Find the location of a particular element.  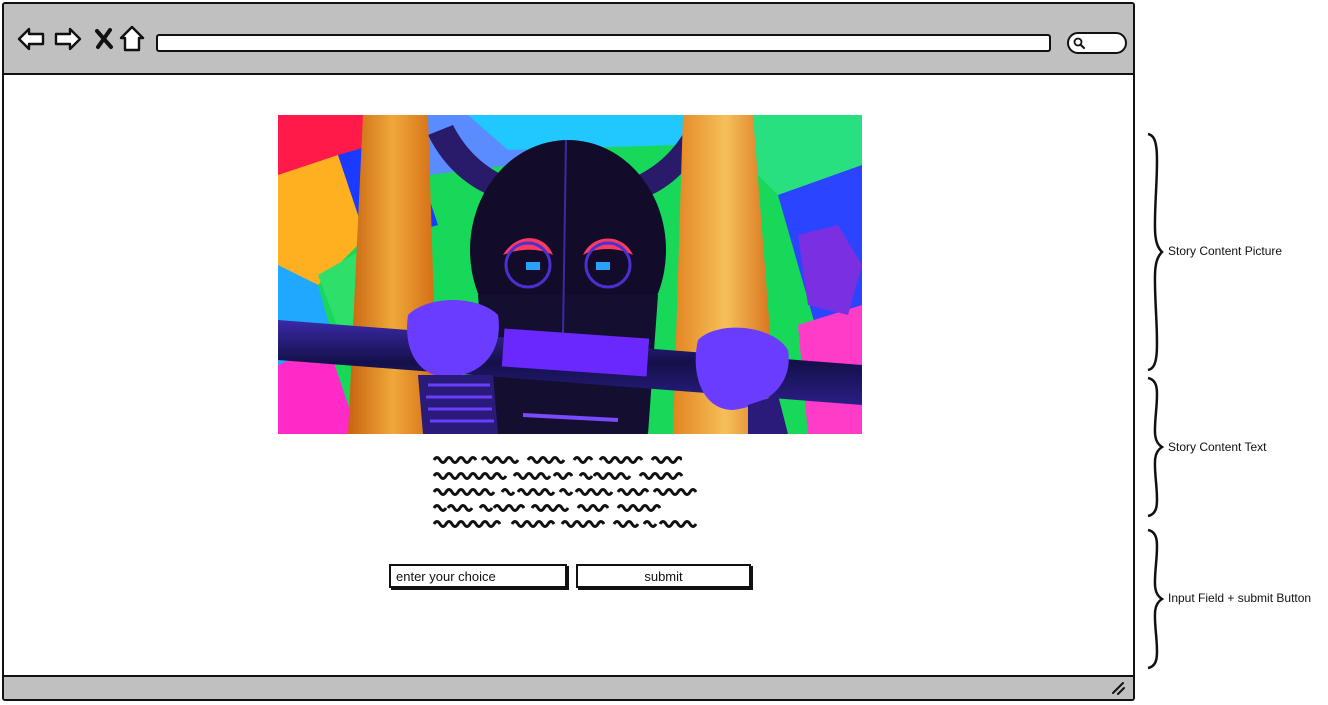

choice-input is located at coordinates (478, 576).